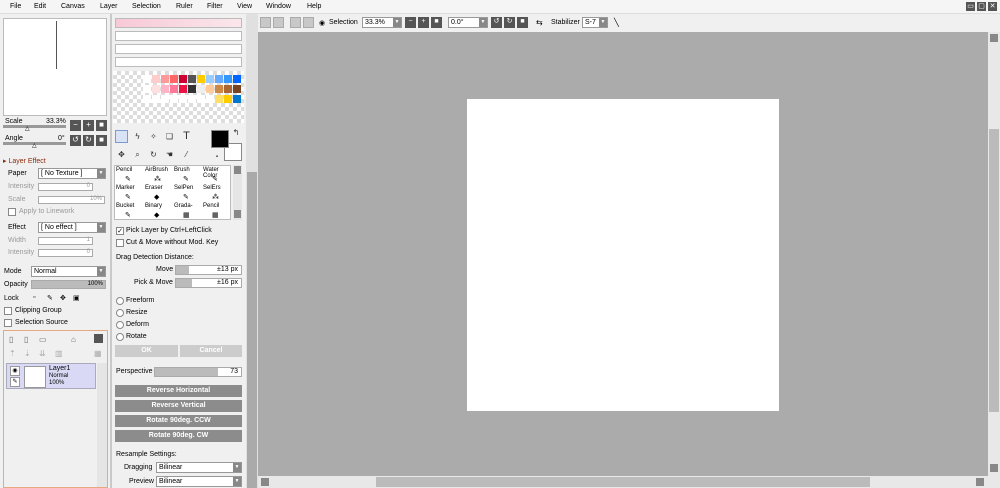 The image size is (1000, 488). What do you see at coordinates (994, 468) in the screenshot?
I see `scroll-down-icon` at bounding box center [994, 468].